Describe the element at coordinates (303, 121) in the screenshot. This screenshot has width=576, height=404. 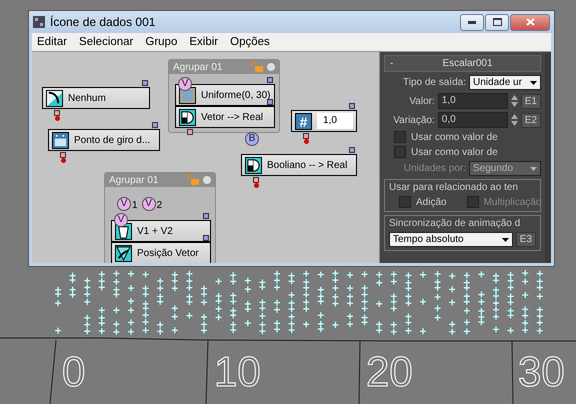
I see `hash-icon: #` at that location.